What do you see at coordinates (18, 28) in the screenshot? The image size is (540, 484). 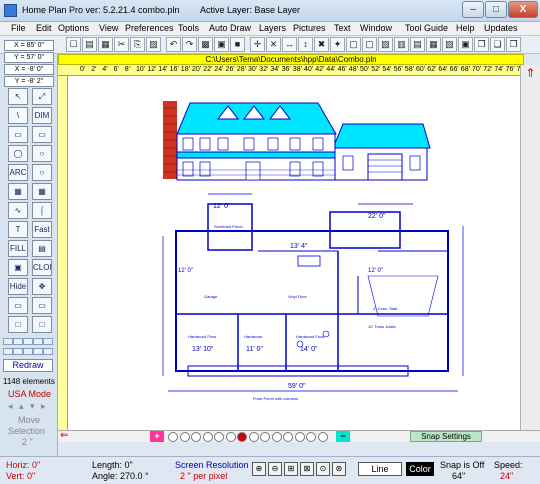 I see `menu-file: File` at bounding box center [18, 28].